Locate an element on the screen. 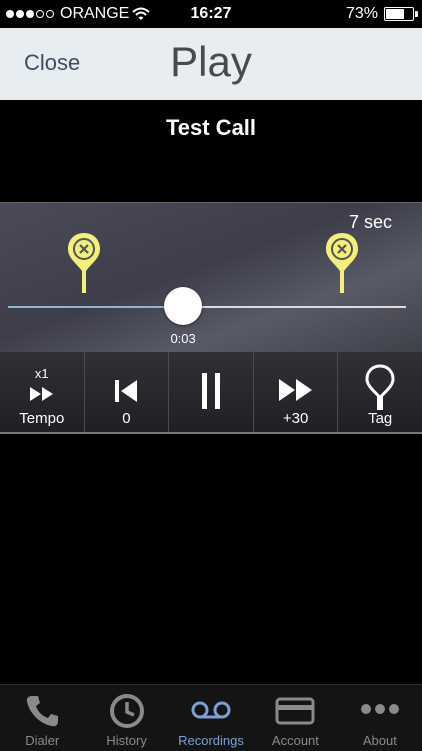  skip-to-start-icon is located at coordinates (126, 391).